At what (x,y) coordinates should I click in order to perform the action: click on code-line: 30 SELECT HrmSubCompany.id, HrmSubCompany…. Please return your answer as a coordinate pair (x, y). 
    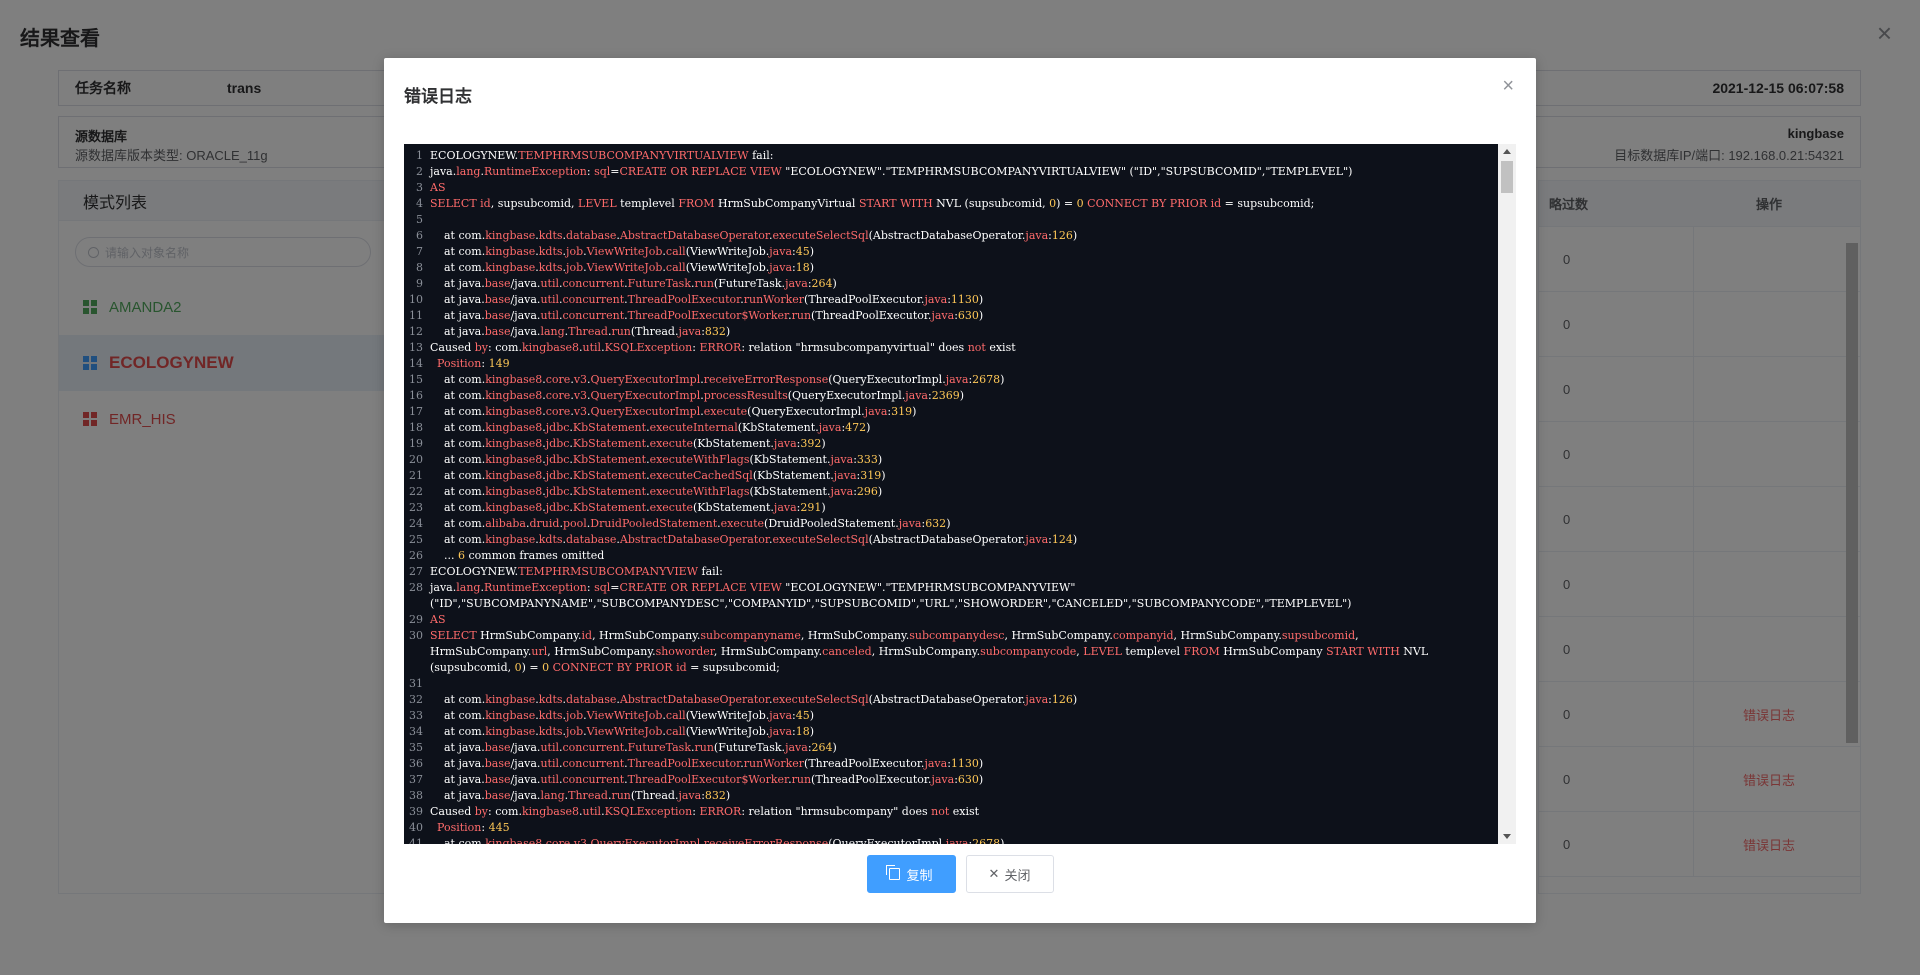
    Looking at the image, I should click on (951, 652).